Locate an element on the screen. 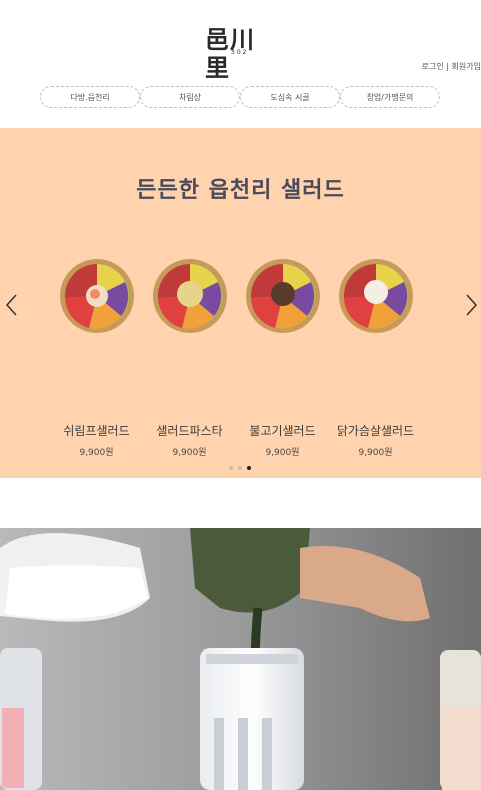  product-name: 쉬림프샐러드 is located at coordinates (96, 431).